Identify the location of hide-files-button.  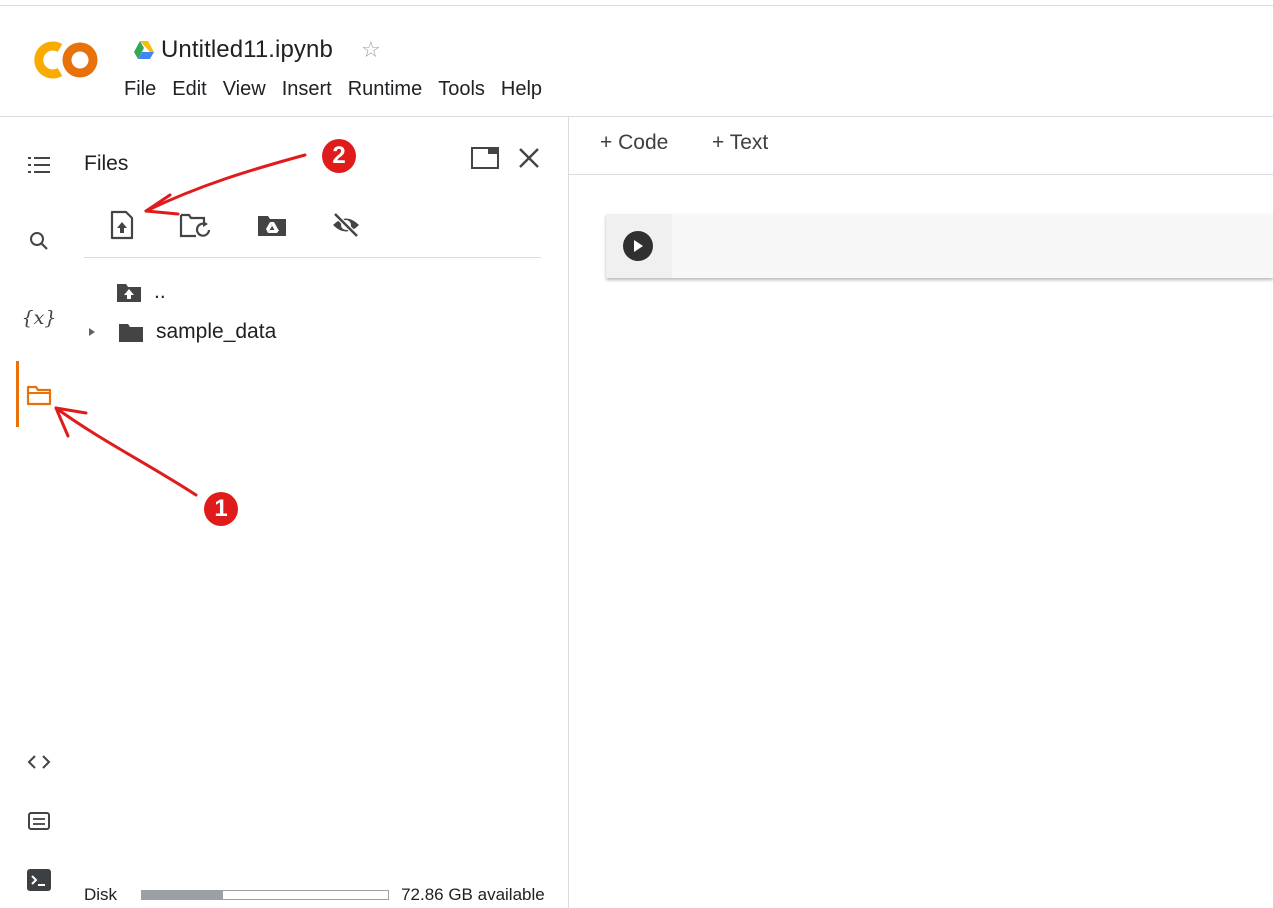
(346, 225).